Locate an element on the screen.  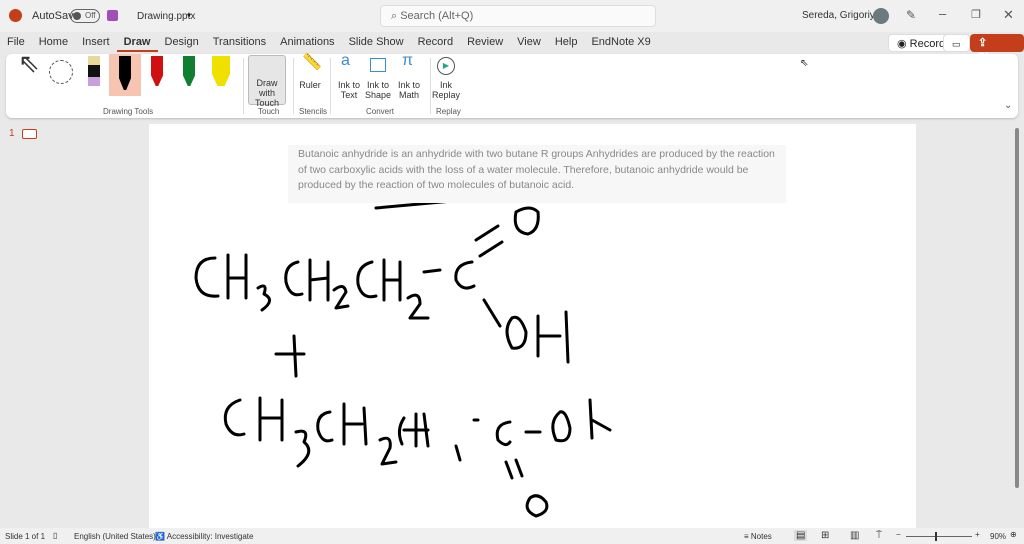
group-drawing-tools: Drawing Tools is located at coordinates (128, 111).